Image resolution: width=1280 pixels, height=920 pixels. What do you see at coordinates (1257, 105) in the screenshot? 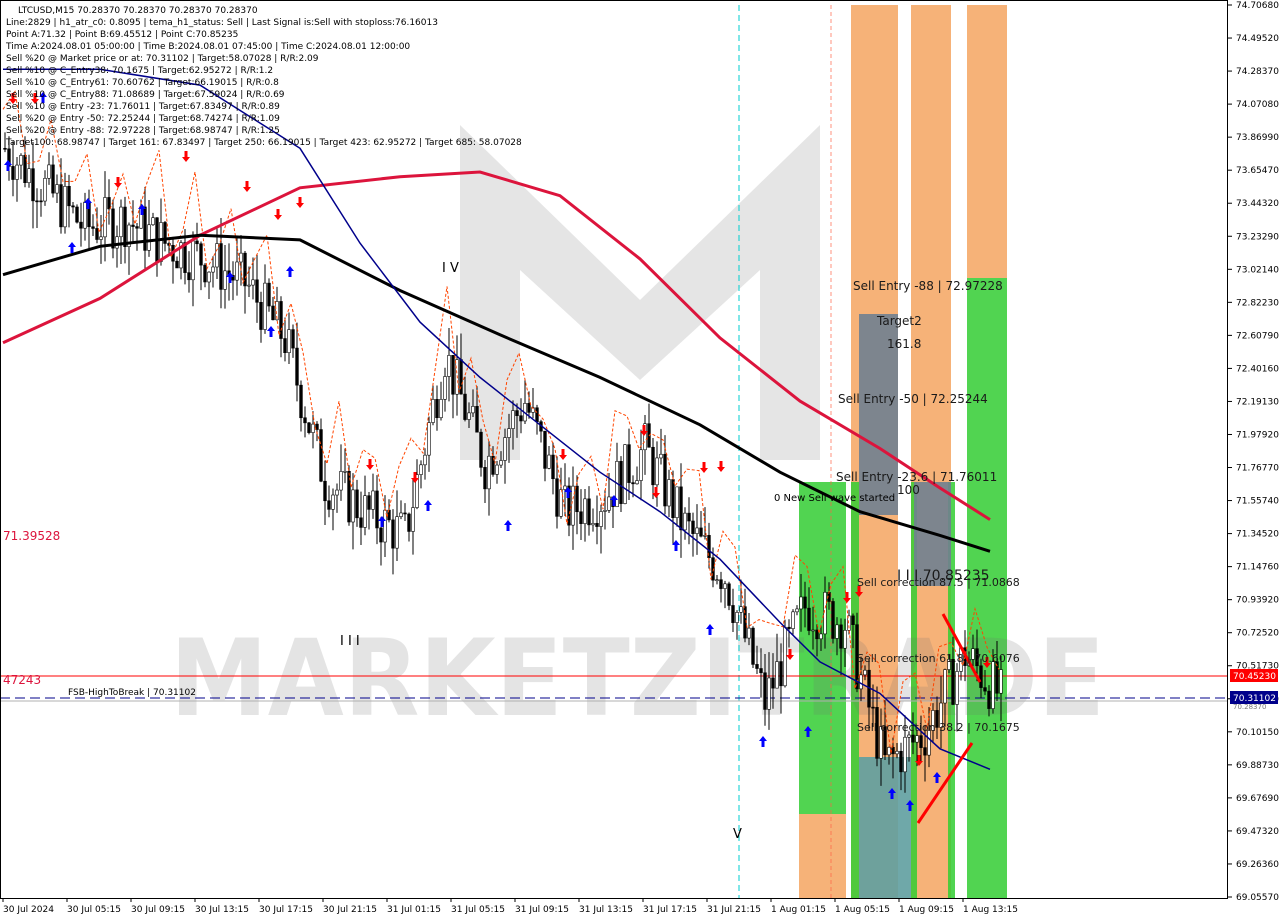
I see `price-tick-label: 74.07080` at bounding box center [1257, 105].